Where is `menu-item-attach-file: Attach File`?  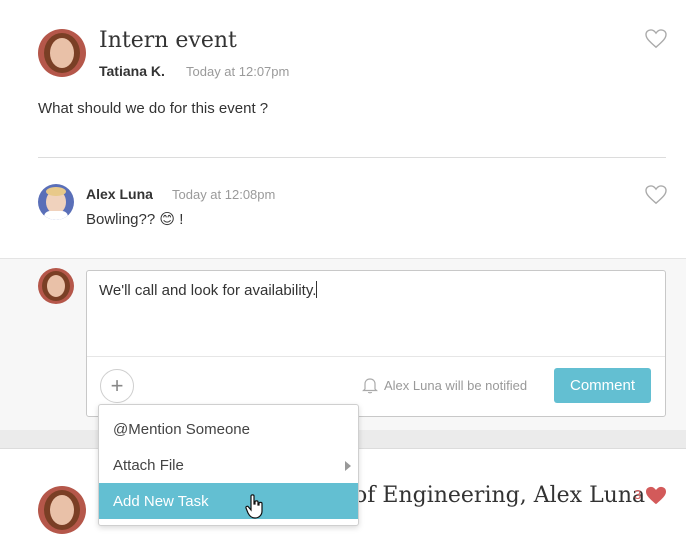 menu-item-attach-file: Attach File is located at coordinates (228, 465).